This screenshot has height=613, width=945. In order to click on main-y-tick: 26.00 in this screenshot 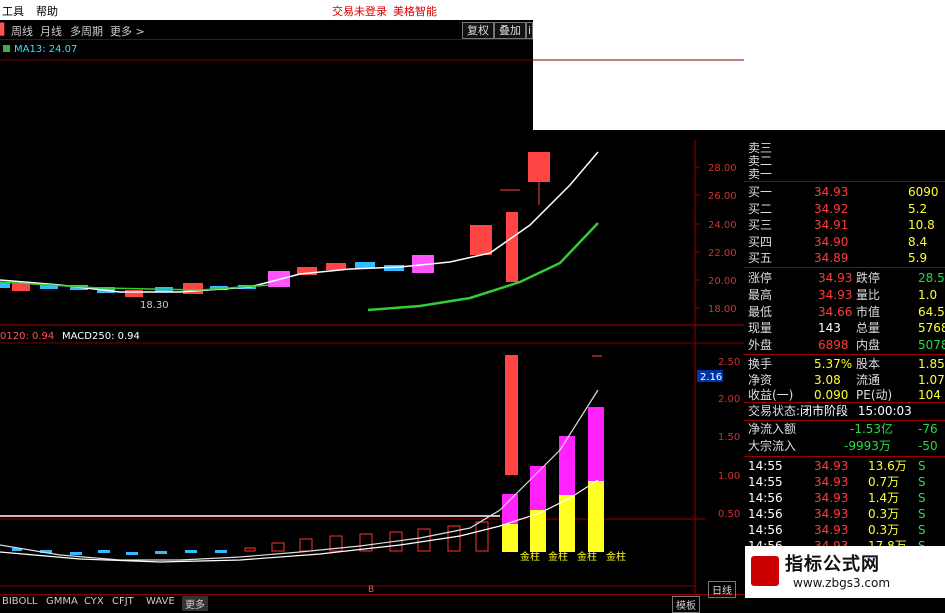, I will do `click(722, 196)`.